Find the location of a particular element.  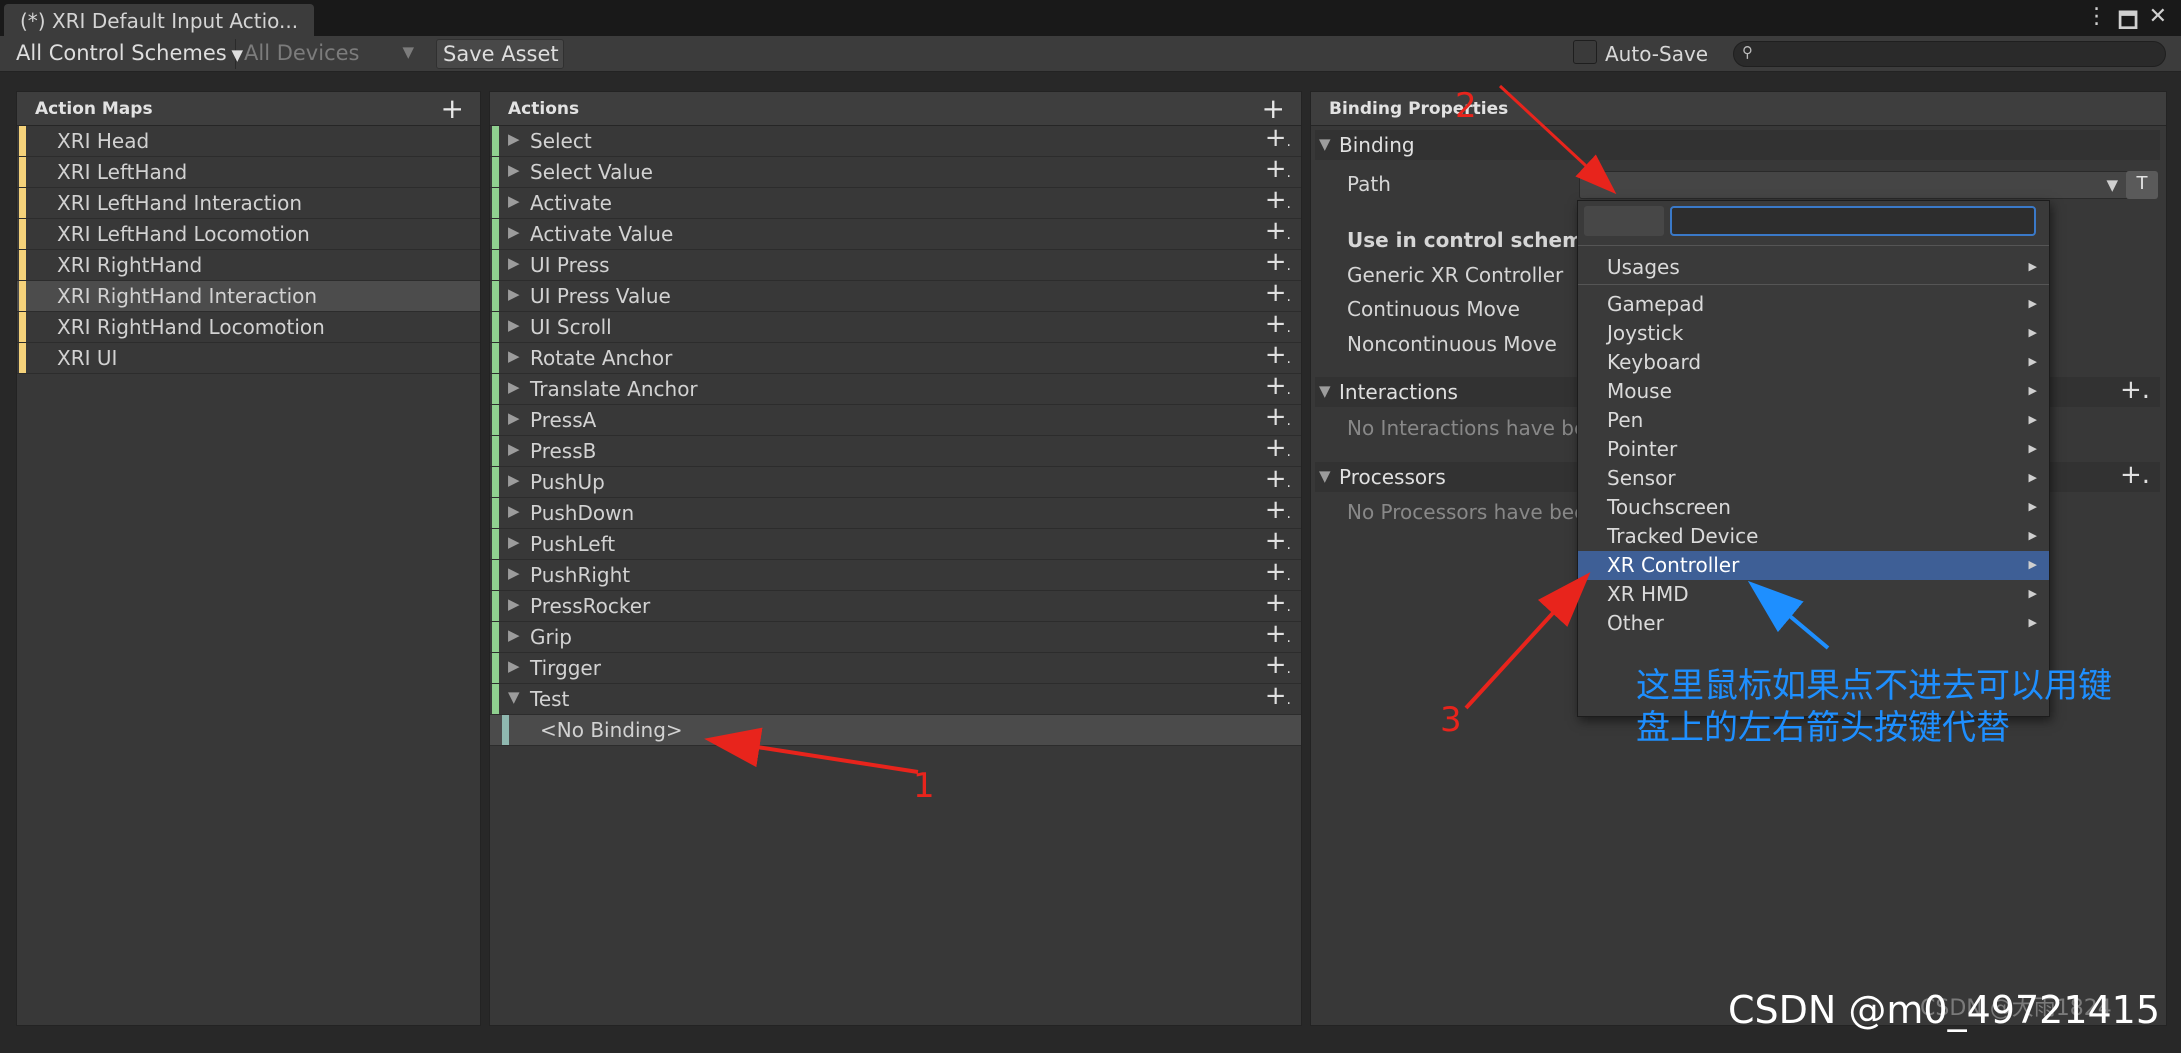

arrow-blue is located at coordinates (1788, 615).